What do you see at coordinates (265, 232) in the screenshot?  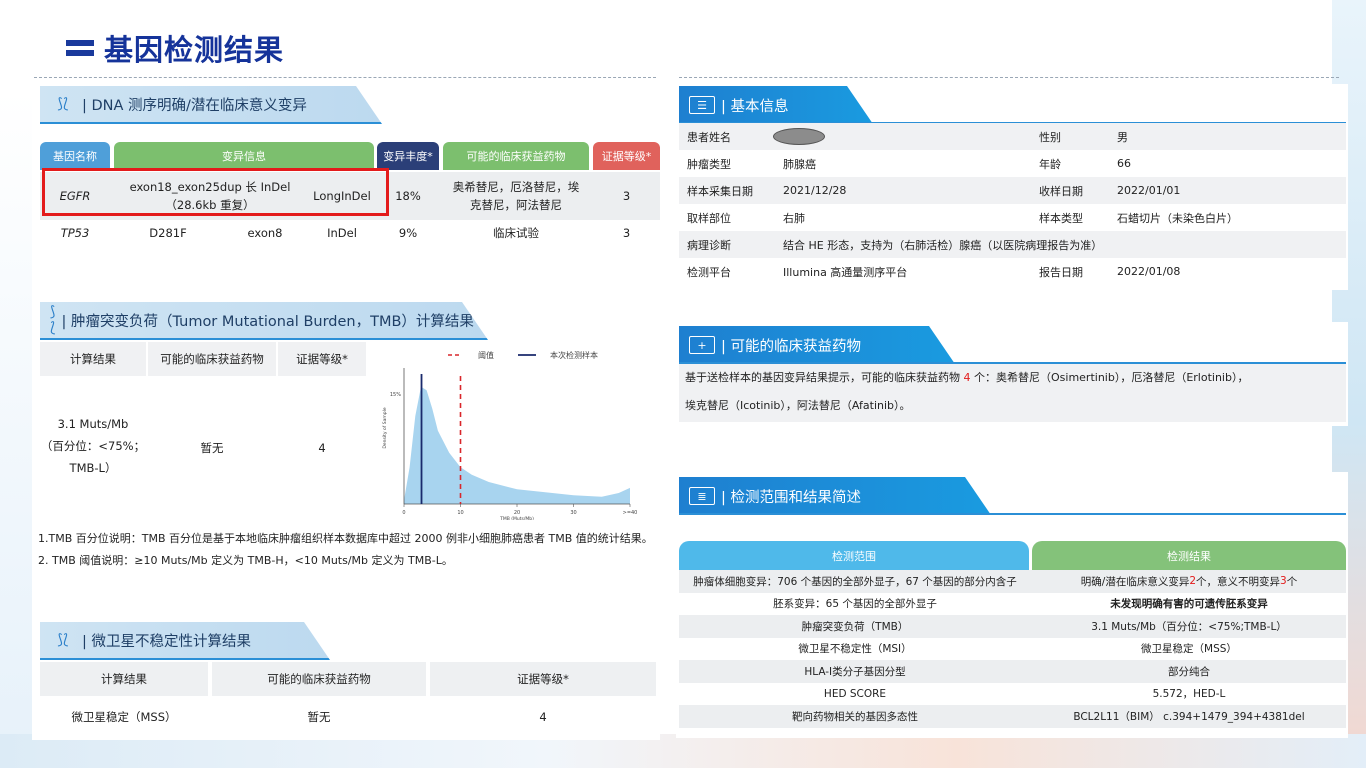 I see `variant-exon: exon8` at bounding box center [265, 232].